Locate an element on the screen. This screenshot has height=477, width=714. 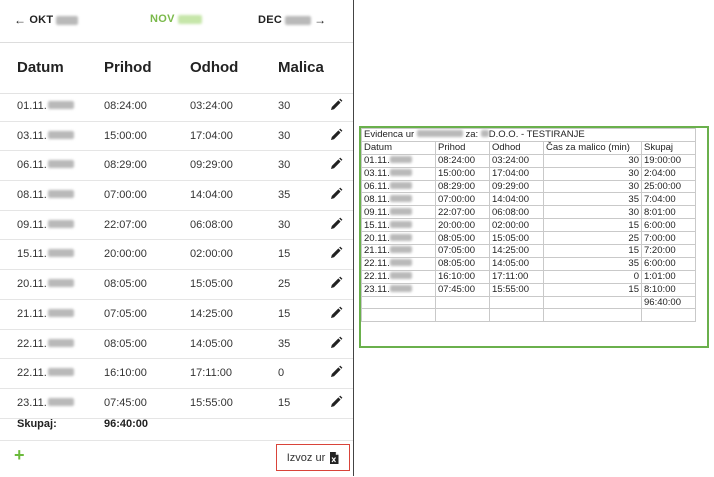
prev-month-button: ← OKT is located at coordinates (46, 20).